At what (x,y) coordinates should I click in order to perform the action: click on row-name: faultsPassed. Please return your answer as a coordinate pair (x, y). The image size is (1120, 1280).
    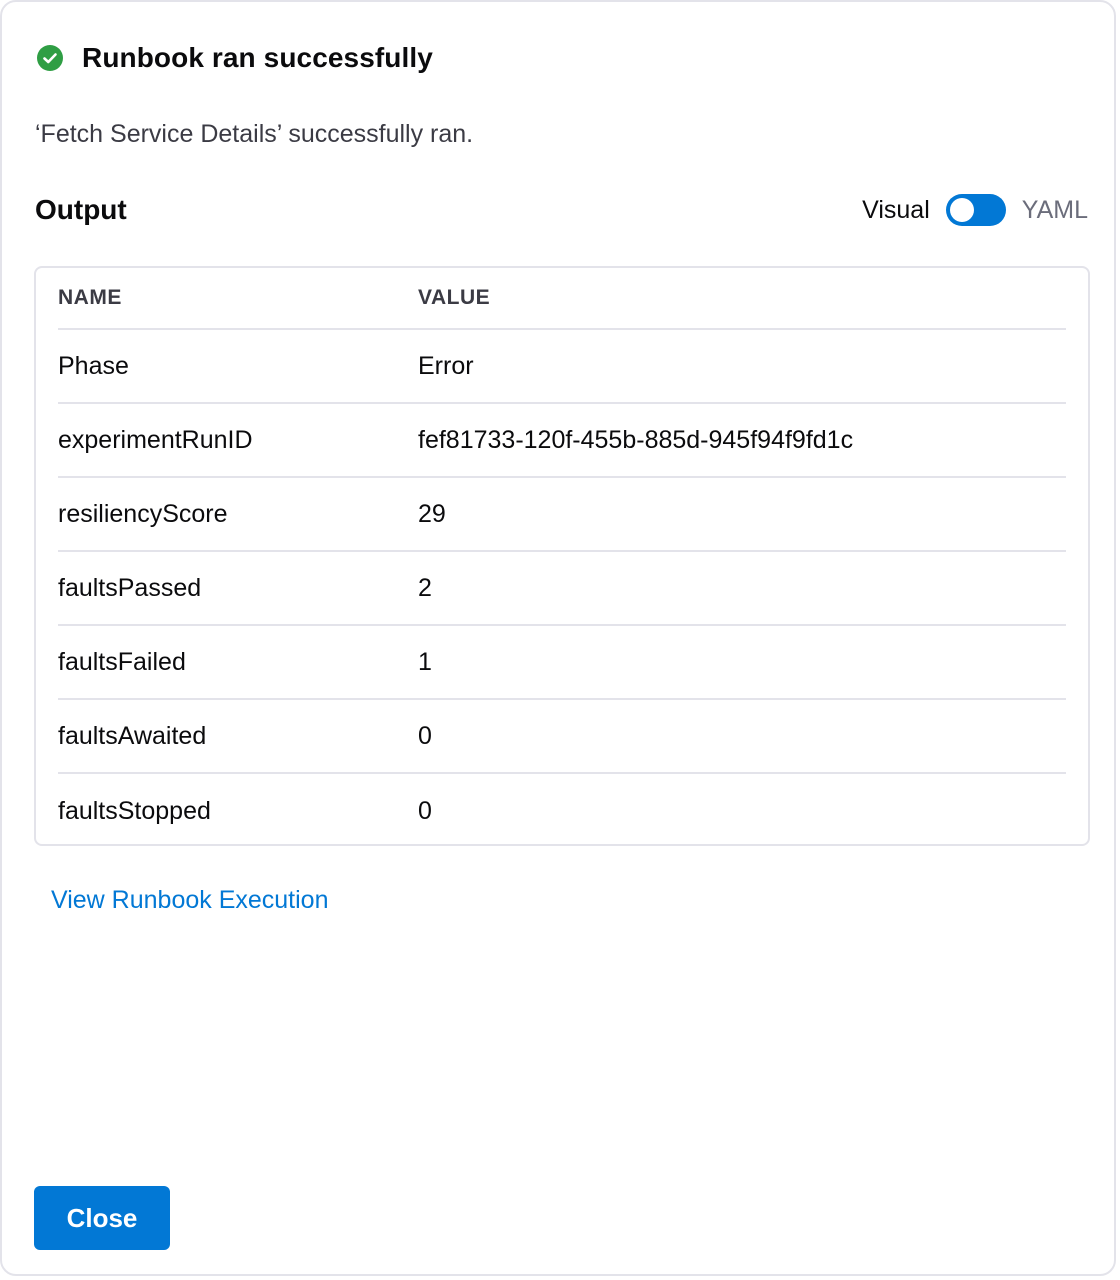
    Looking at the image, I should click on (130, 587).